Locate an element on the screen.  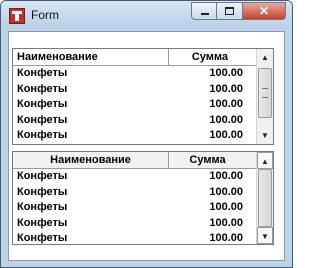
top-grid-scrollbar: ▲ ▼ is located at coordinates (264, 96).